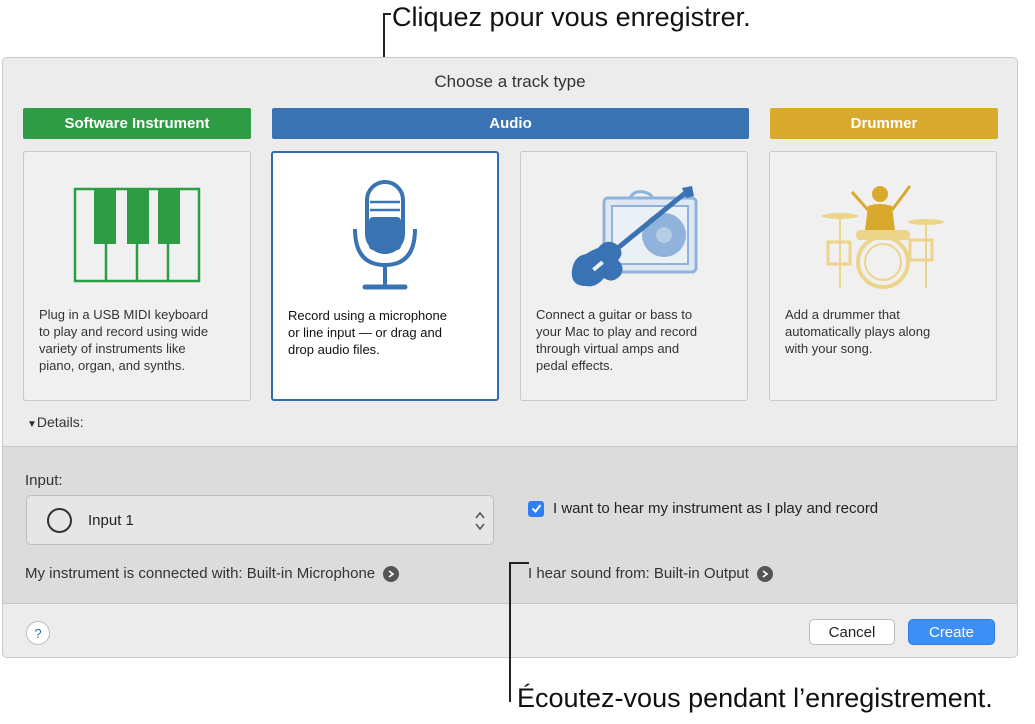 This screenshot has width=1035, height=724. I want to click on help-button: ?, so click(38, 633).